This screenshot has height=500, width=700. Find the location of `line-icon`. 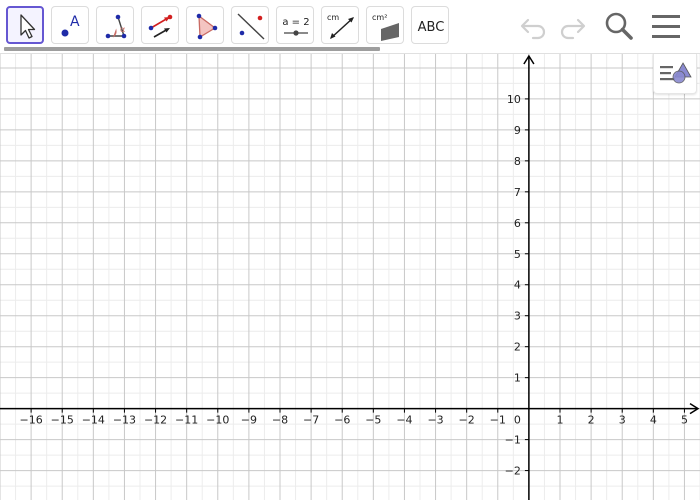

line-icon is located at coordinates (251, 26).